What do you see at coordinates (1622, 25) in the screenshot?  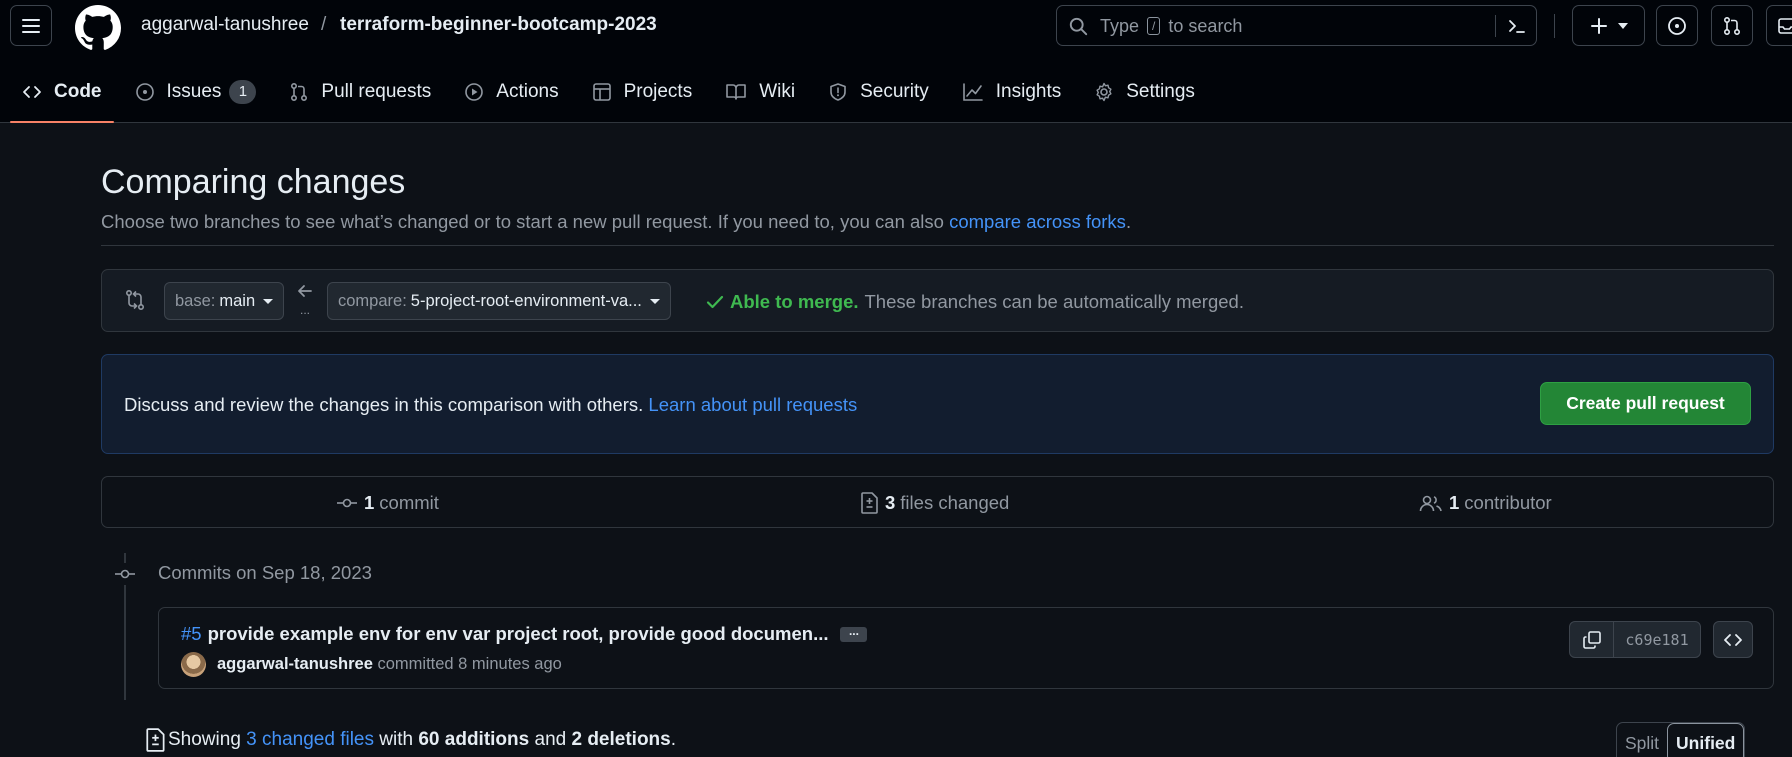 I see `triangle-down-icon` at bounding box center [1622, 25].